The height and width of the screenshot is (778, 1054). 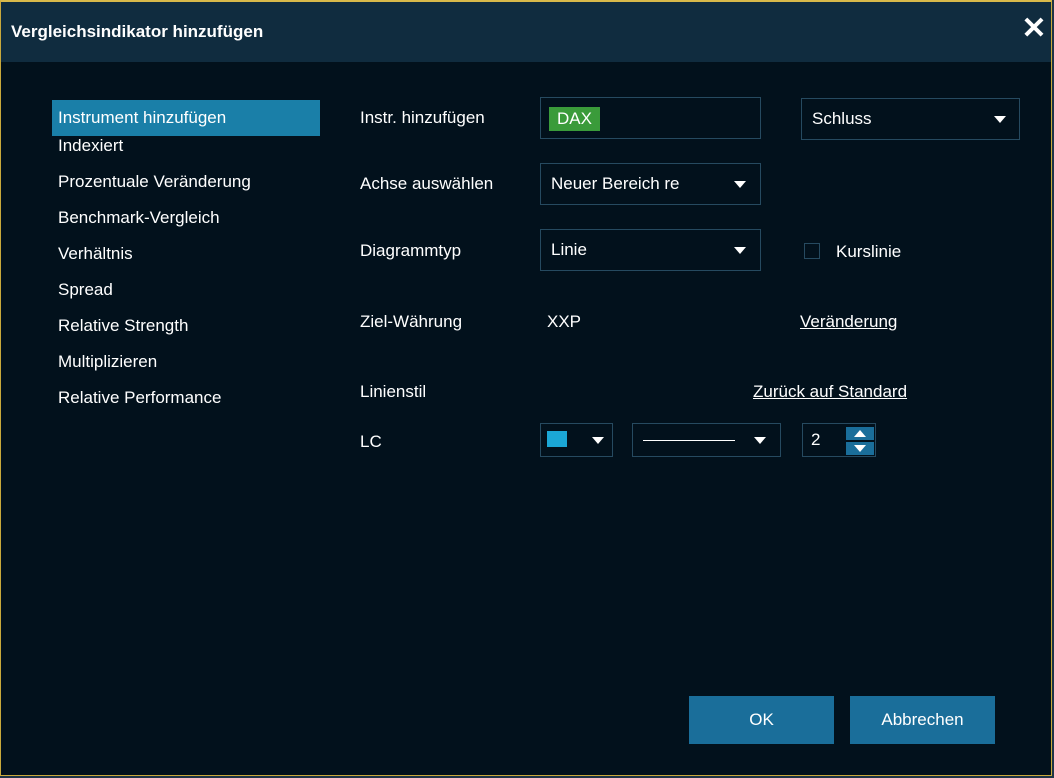 I want to click on lc-label: LC, so click(x=371, y=441).